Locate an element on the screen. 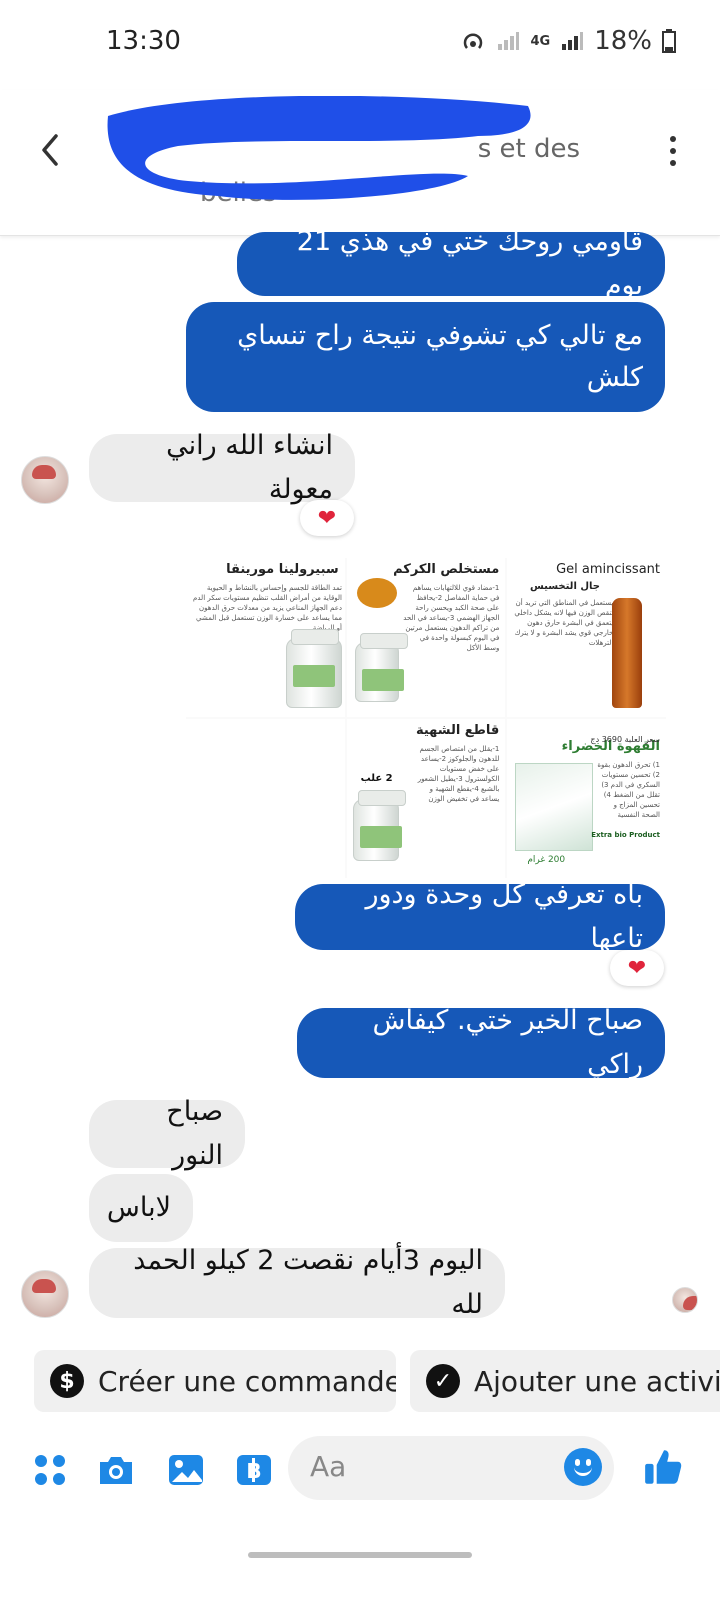  apps-icon is located at coordinates (50, 1470).